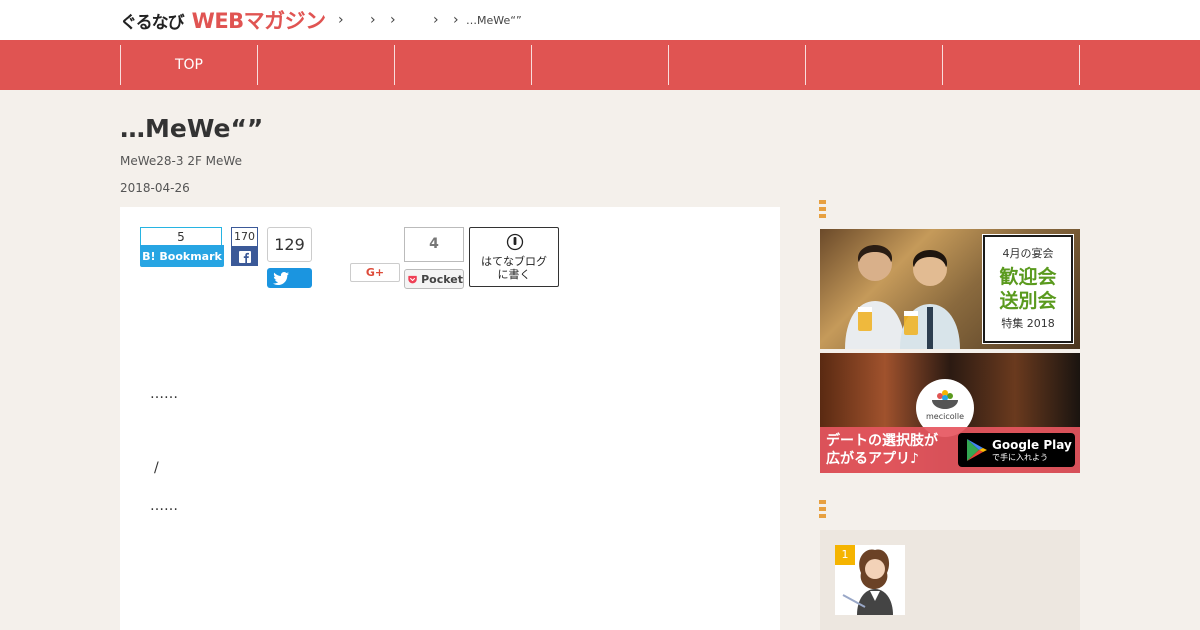 Image resolution: width=1200 pixels, height=630 pixels. Describe the element at coordinates (515, 242) in the screenshot. I see `hatena-blog-icon` at that location.